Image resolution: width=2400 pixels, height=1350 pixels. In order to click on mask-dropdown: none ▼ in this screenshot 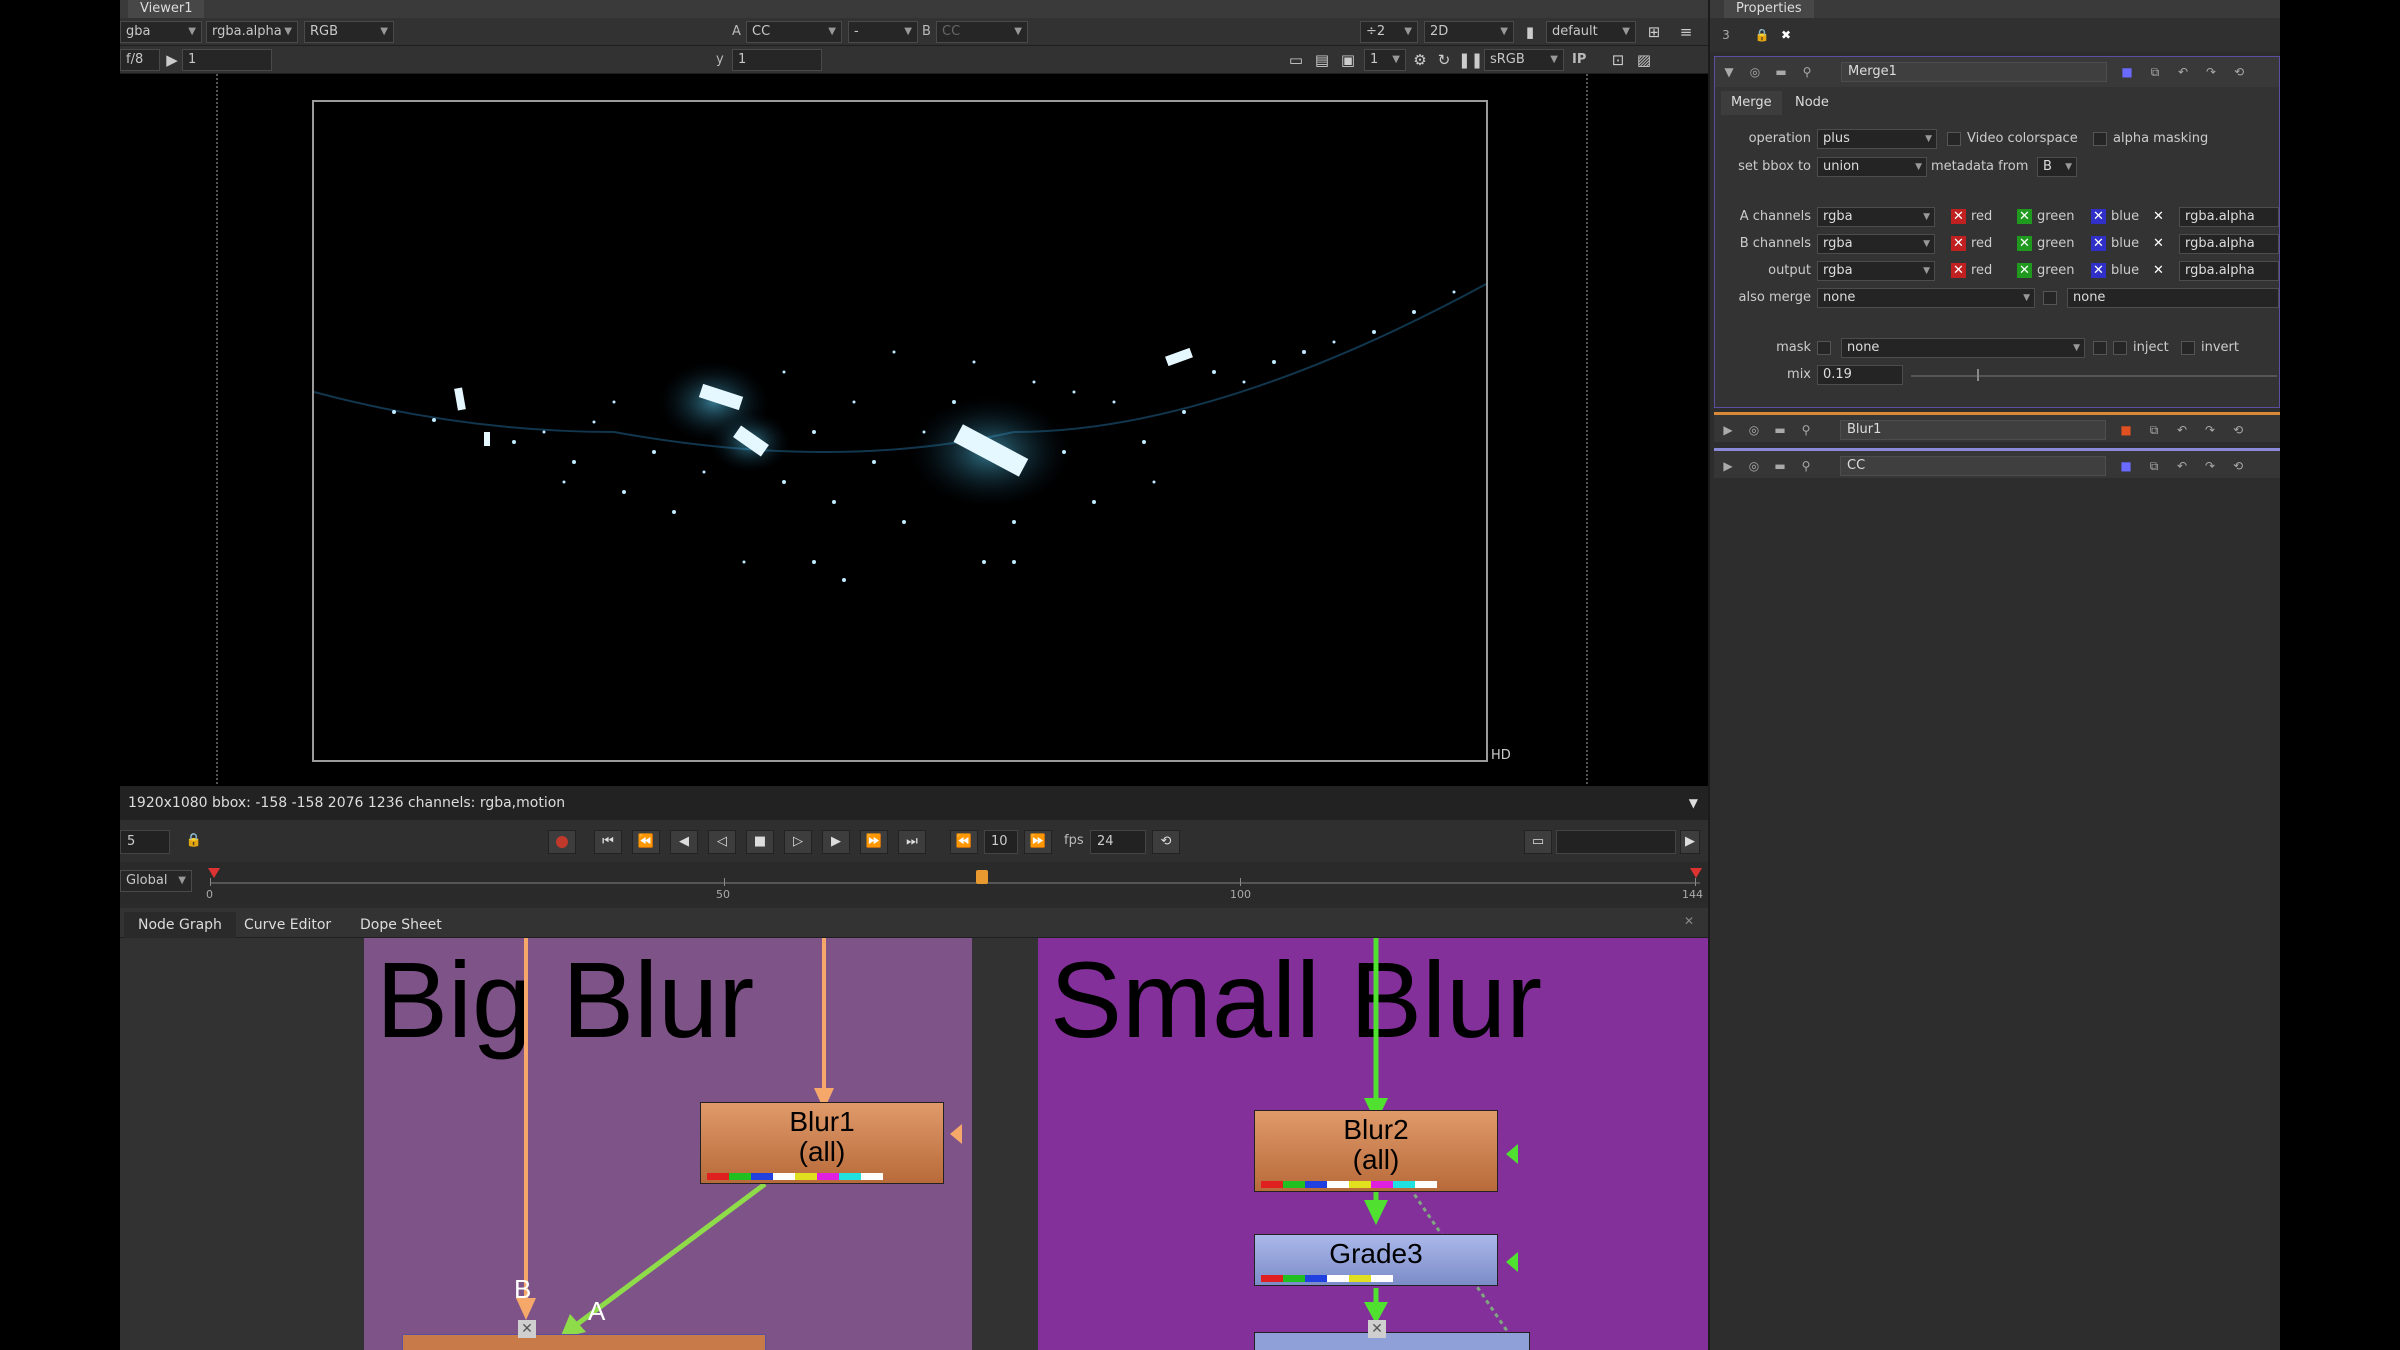, I will do `click(1963, 348)`.